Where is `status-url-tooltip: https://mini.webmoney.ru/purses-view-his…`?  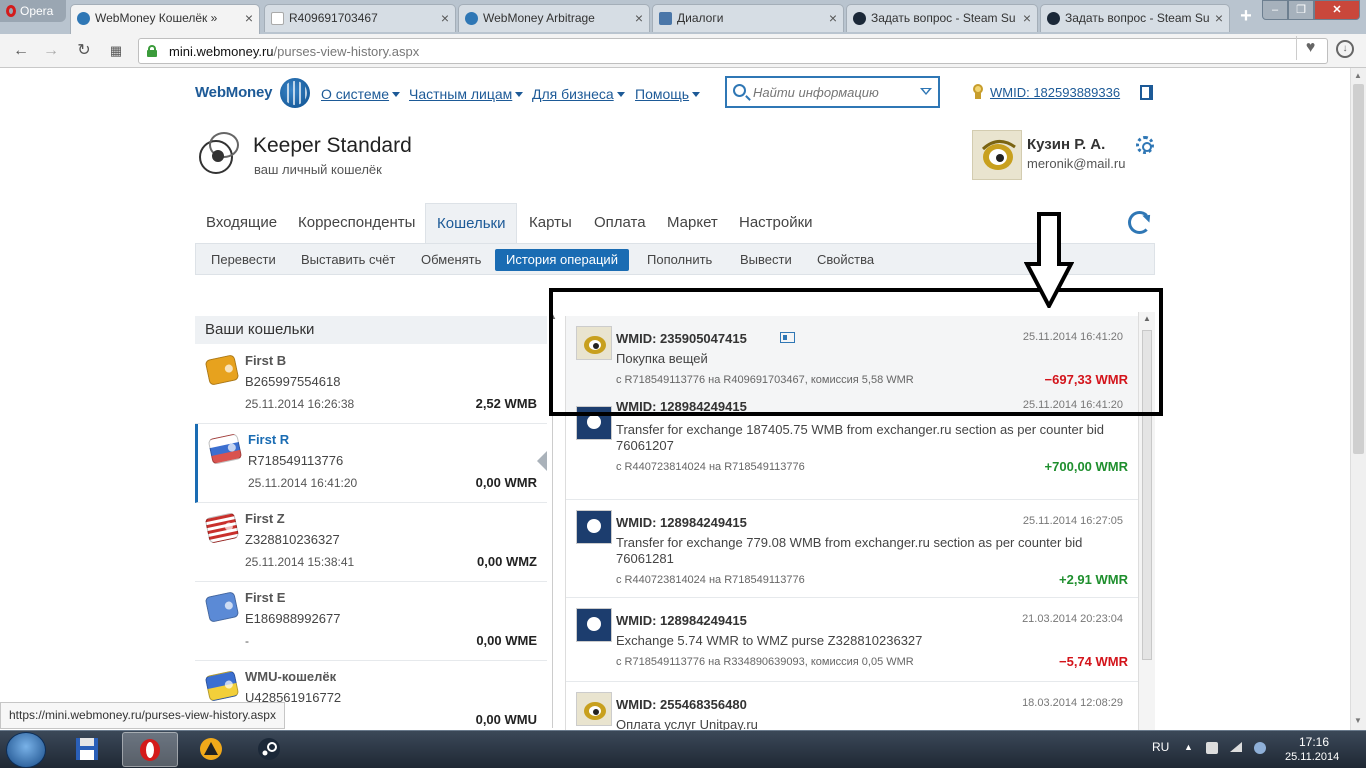
status-url-tooltip: https://mini.webmoney.ru/purses-view-his… is located at coordinates (142, 715).